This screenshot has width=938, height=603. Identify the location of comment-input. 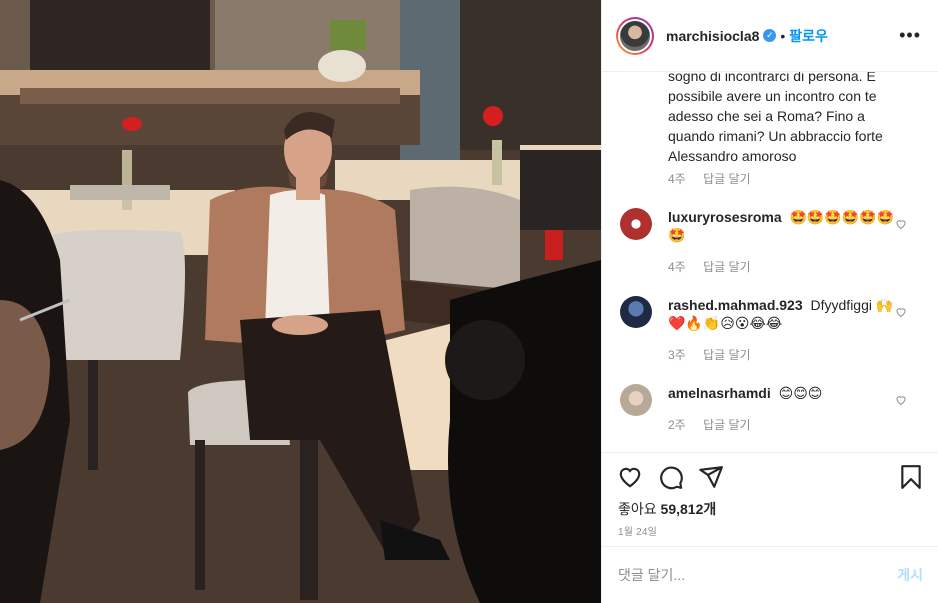
(758, 575).